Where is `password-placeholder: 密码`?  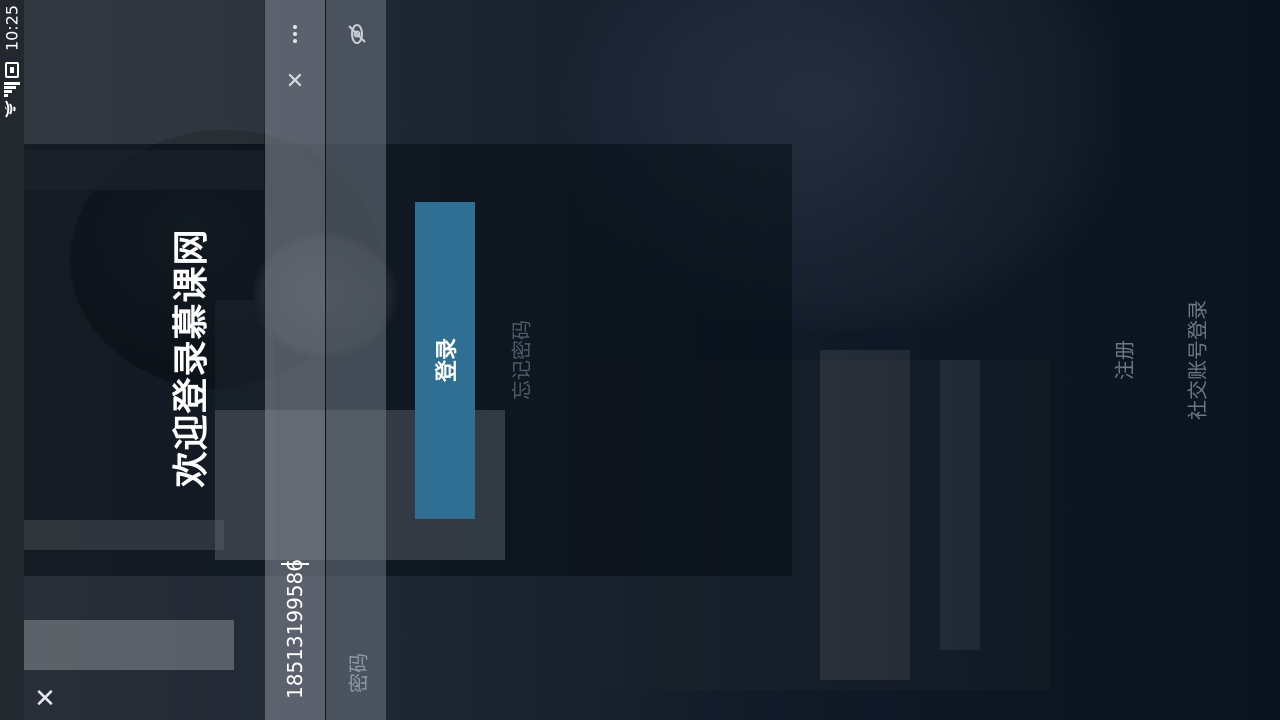
password-placeholder: 密码 is located at coordinates (357, 673).